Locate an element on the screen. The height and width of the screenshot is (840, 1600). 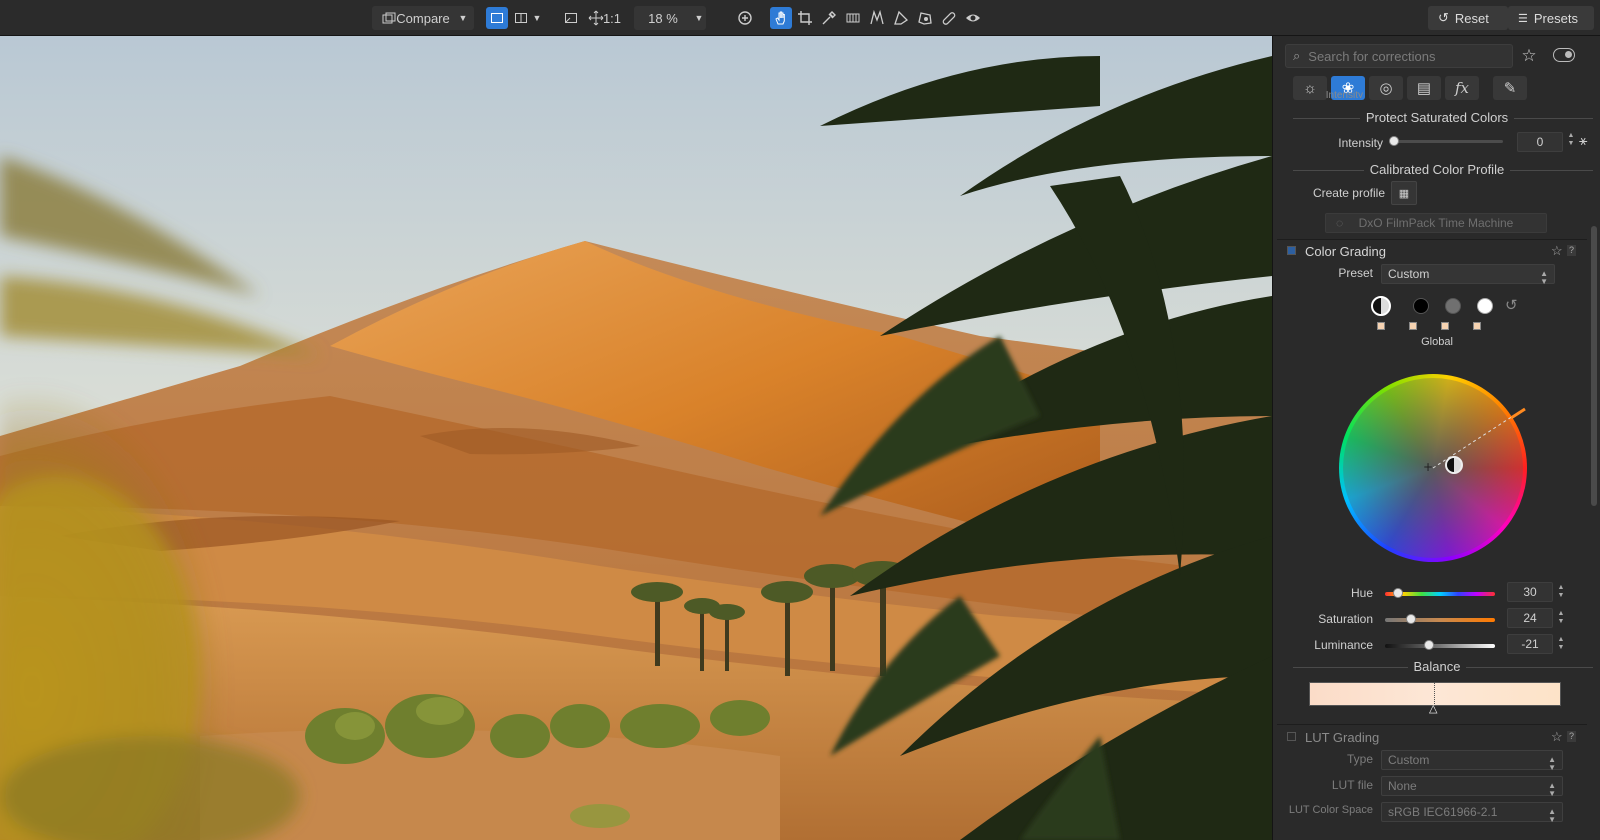
lut-type-select: Custom ▲ ▼ is located at coordinates (1472, 761).